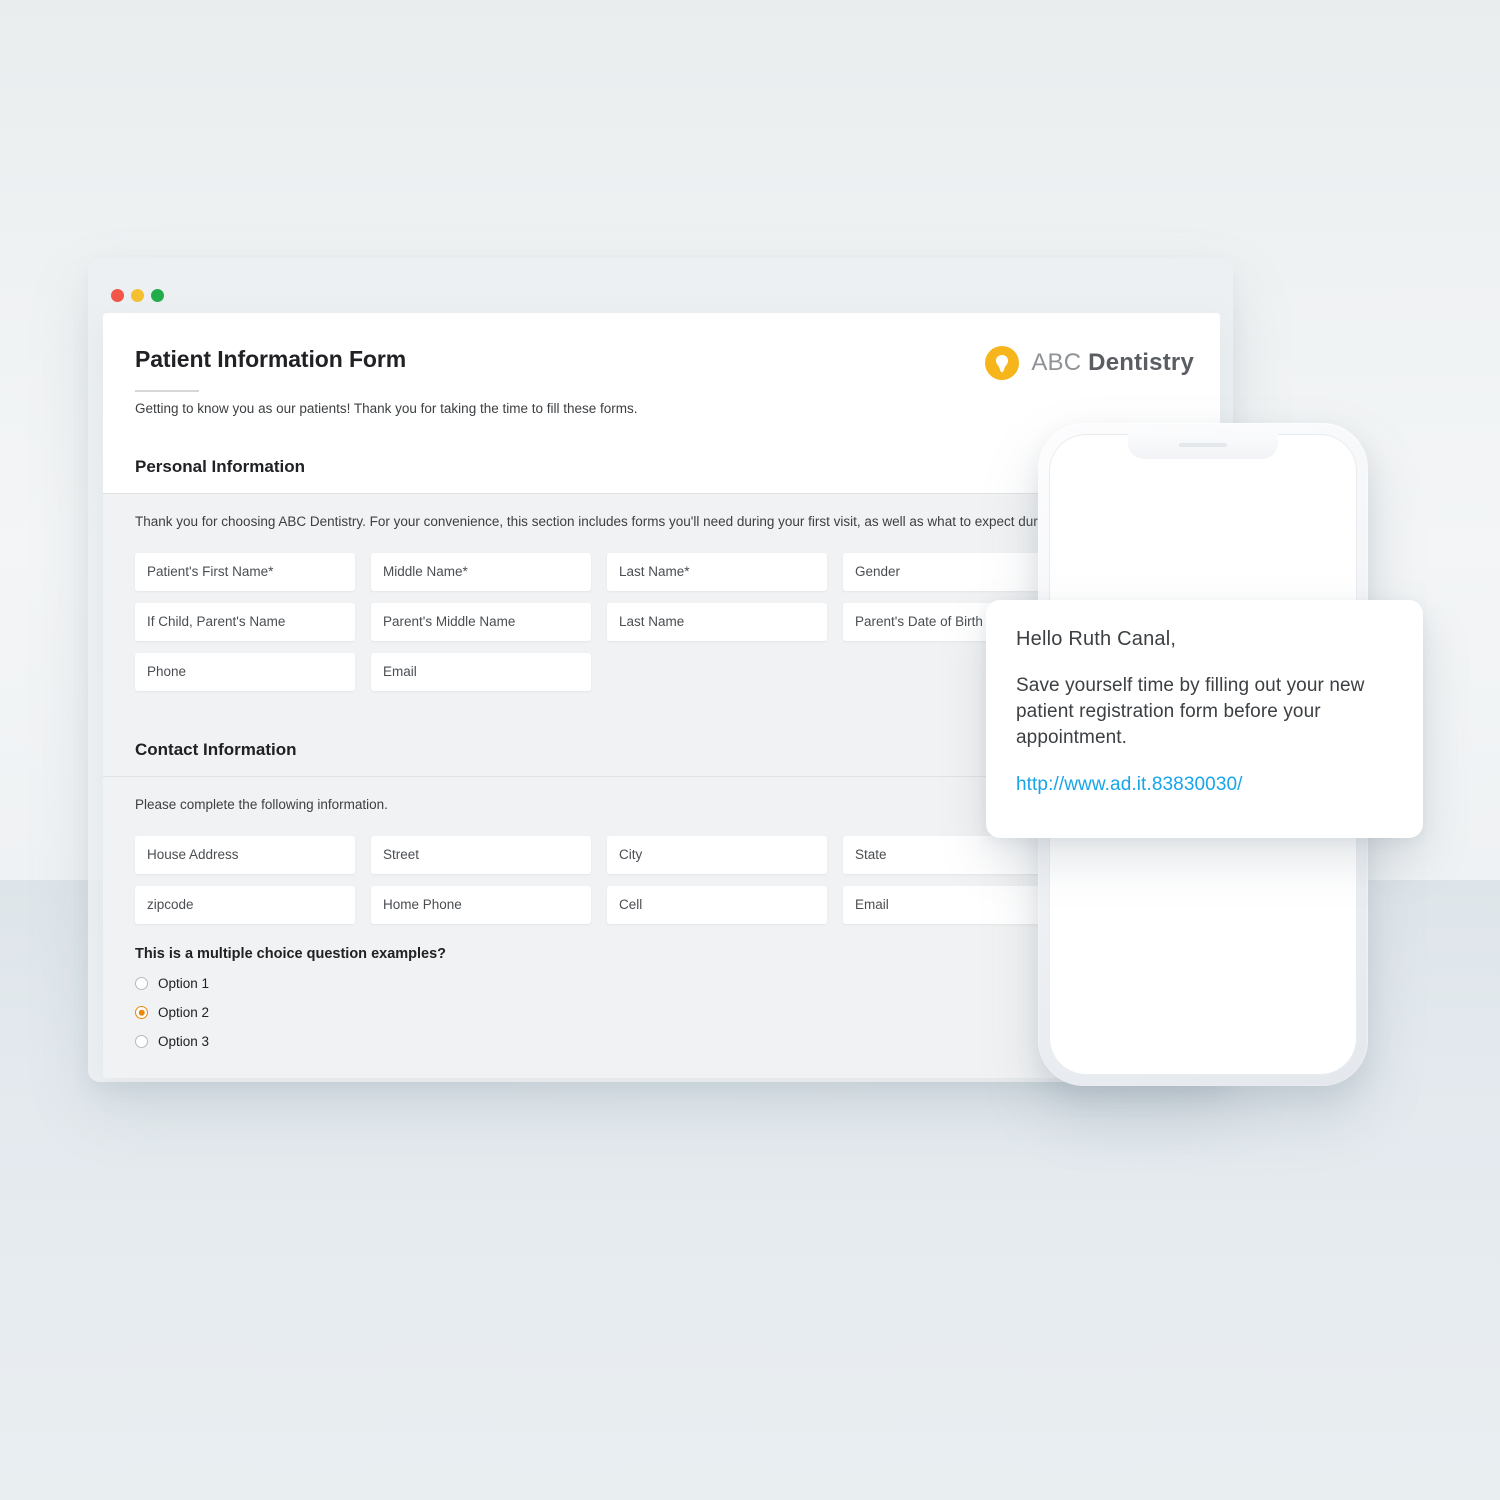  Describe the element at coordinates (631, 905) in the screenshot. I see `field-label: Cell` at that location.